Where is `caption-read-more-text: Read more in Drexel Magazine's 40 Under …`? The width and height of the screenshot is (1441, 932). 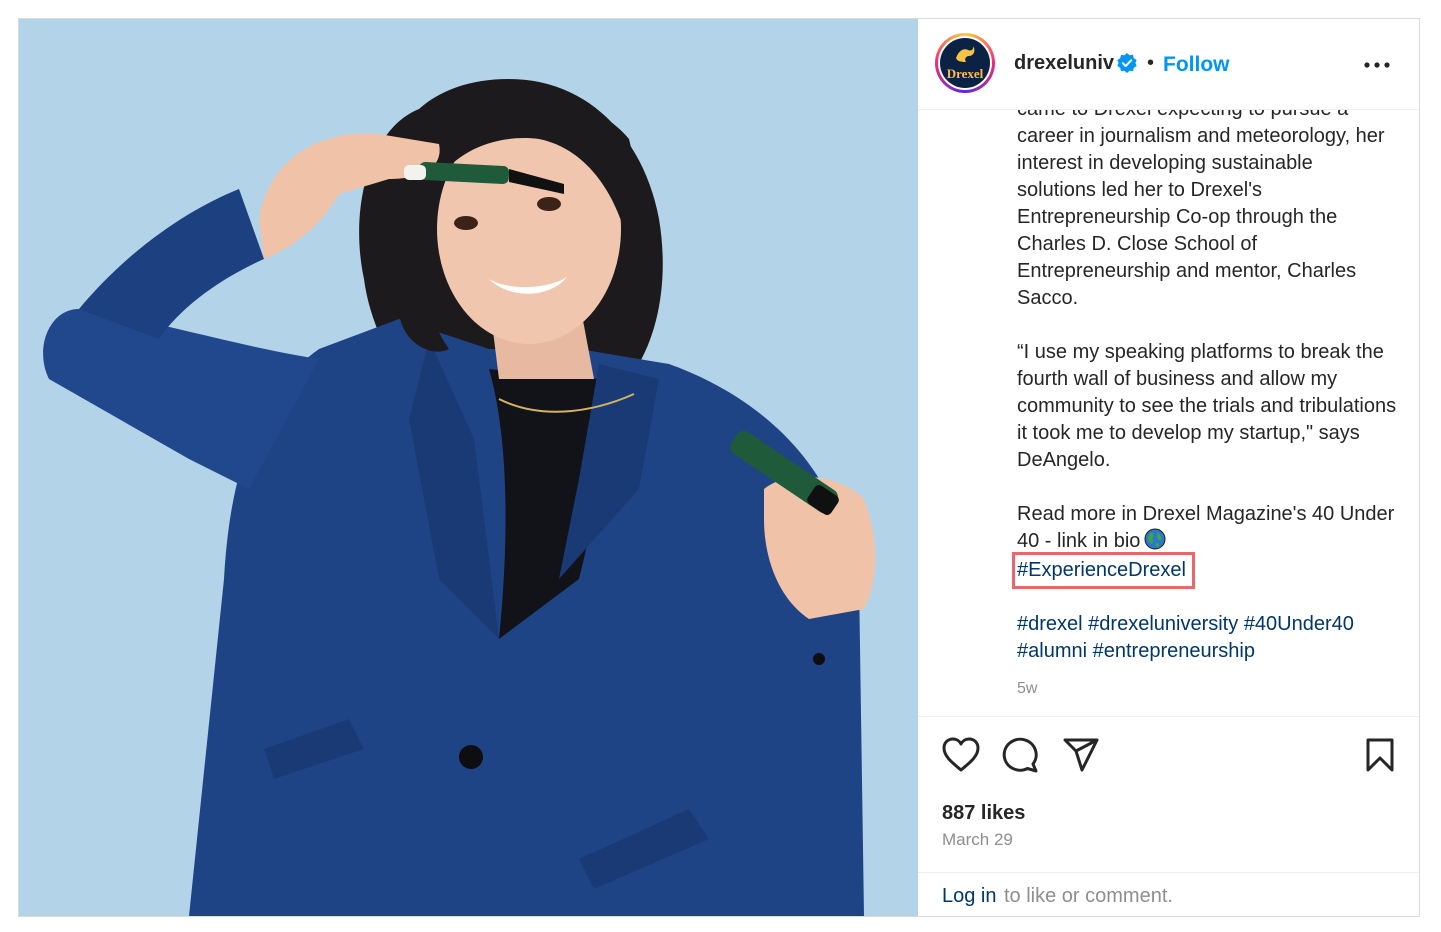
caption-read-more-text: Read more in Drexel Magazine's 40 Under … is located at coordinates (1206, 527).